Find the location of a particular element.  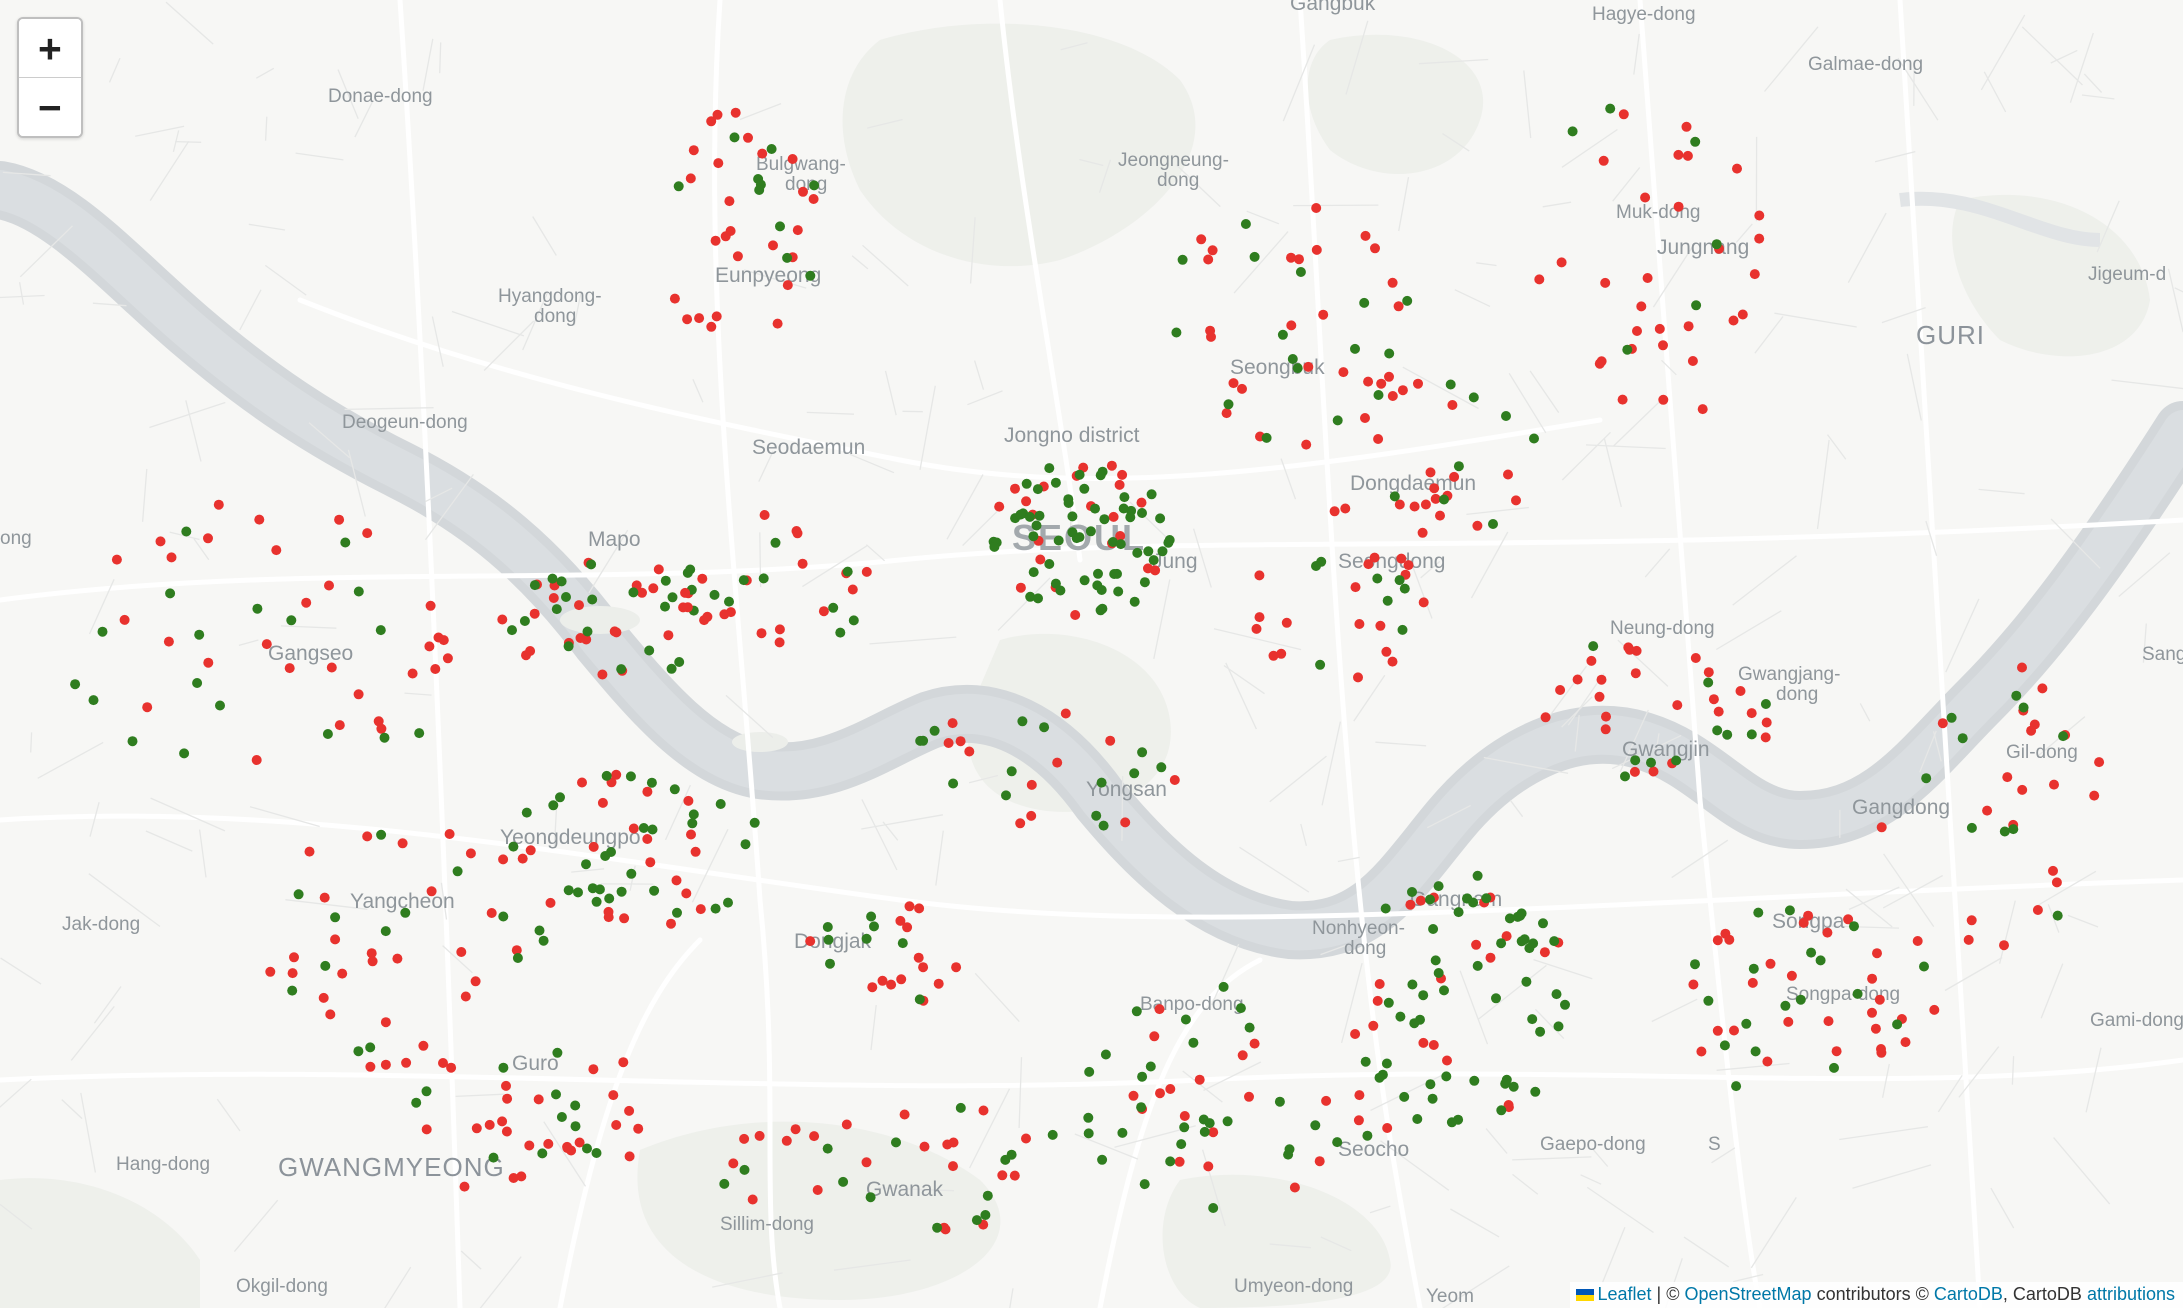

leaflet-link: Leaflet is located at coordinates (1624, 1294).